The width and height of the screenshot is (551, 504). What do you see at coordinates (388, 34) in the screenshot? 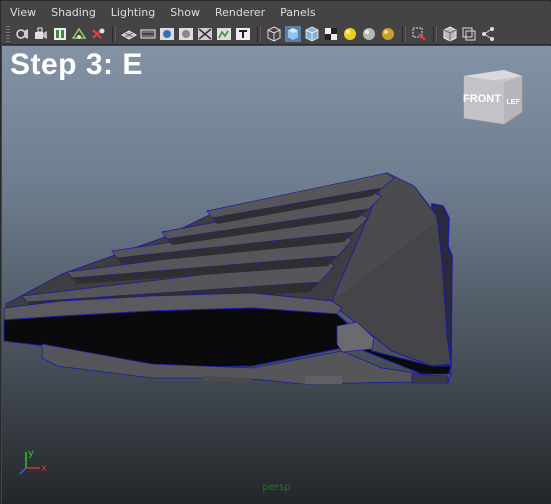
I see `shadows-icon` at bounding box center [388, 34].